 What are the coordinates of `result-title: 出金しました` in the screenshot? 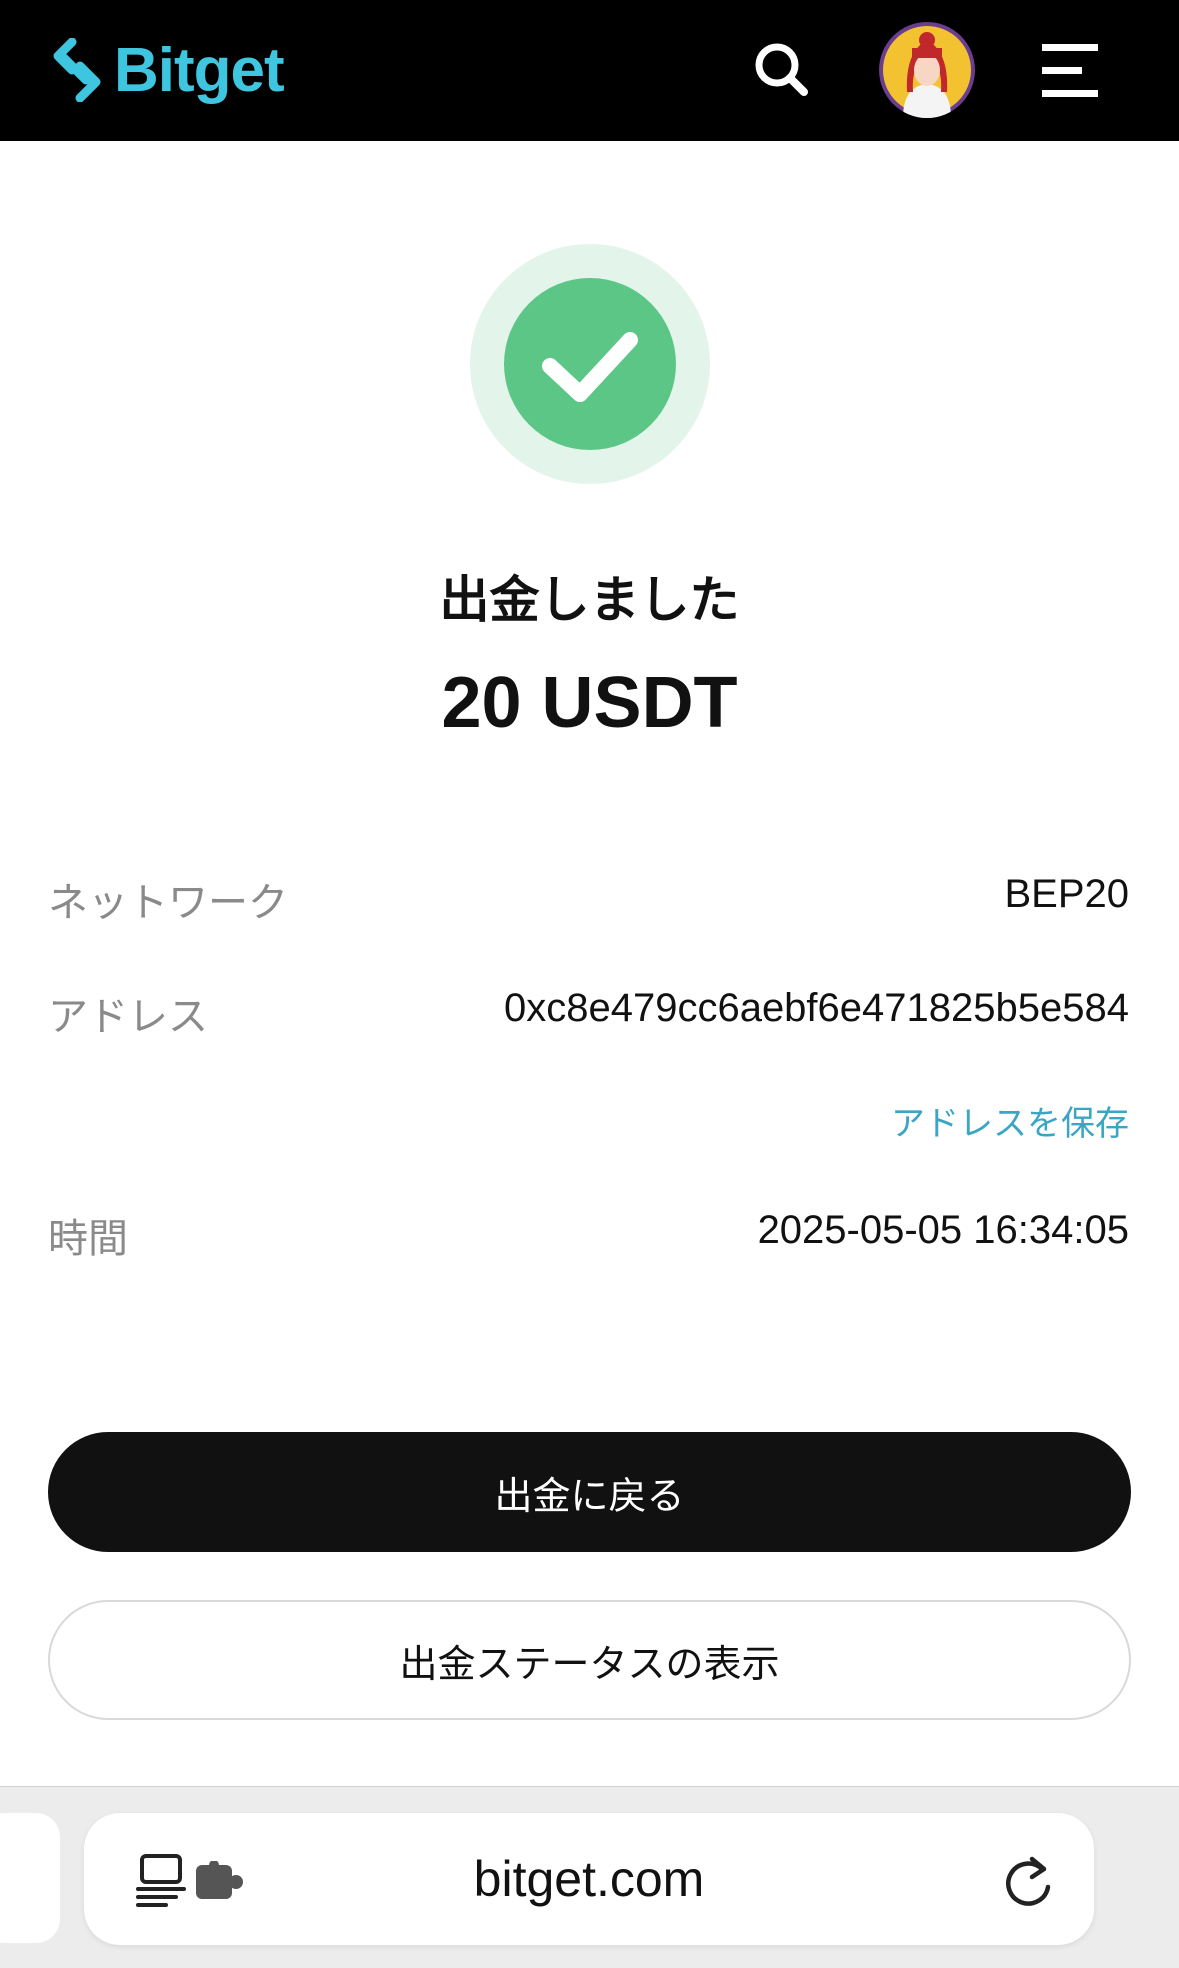 It's located at (589, 600).